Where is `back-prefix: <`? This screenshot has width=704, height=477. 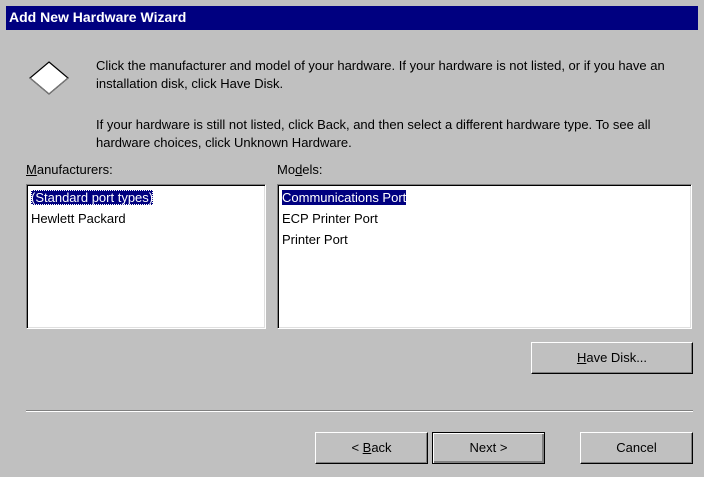 back-prefix: < is located at coordinates (357, 447).